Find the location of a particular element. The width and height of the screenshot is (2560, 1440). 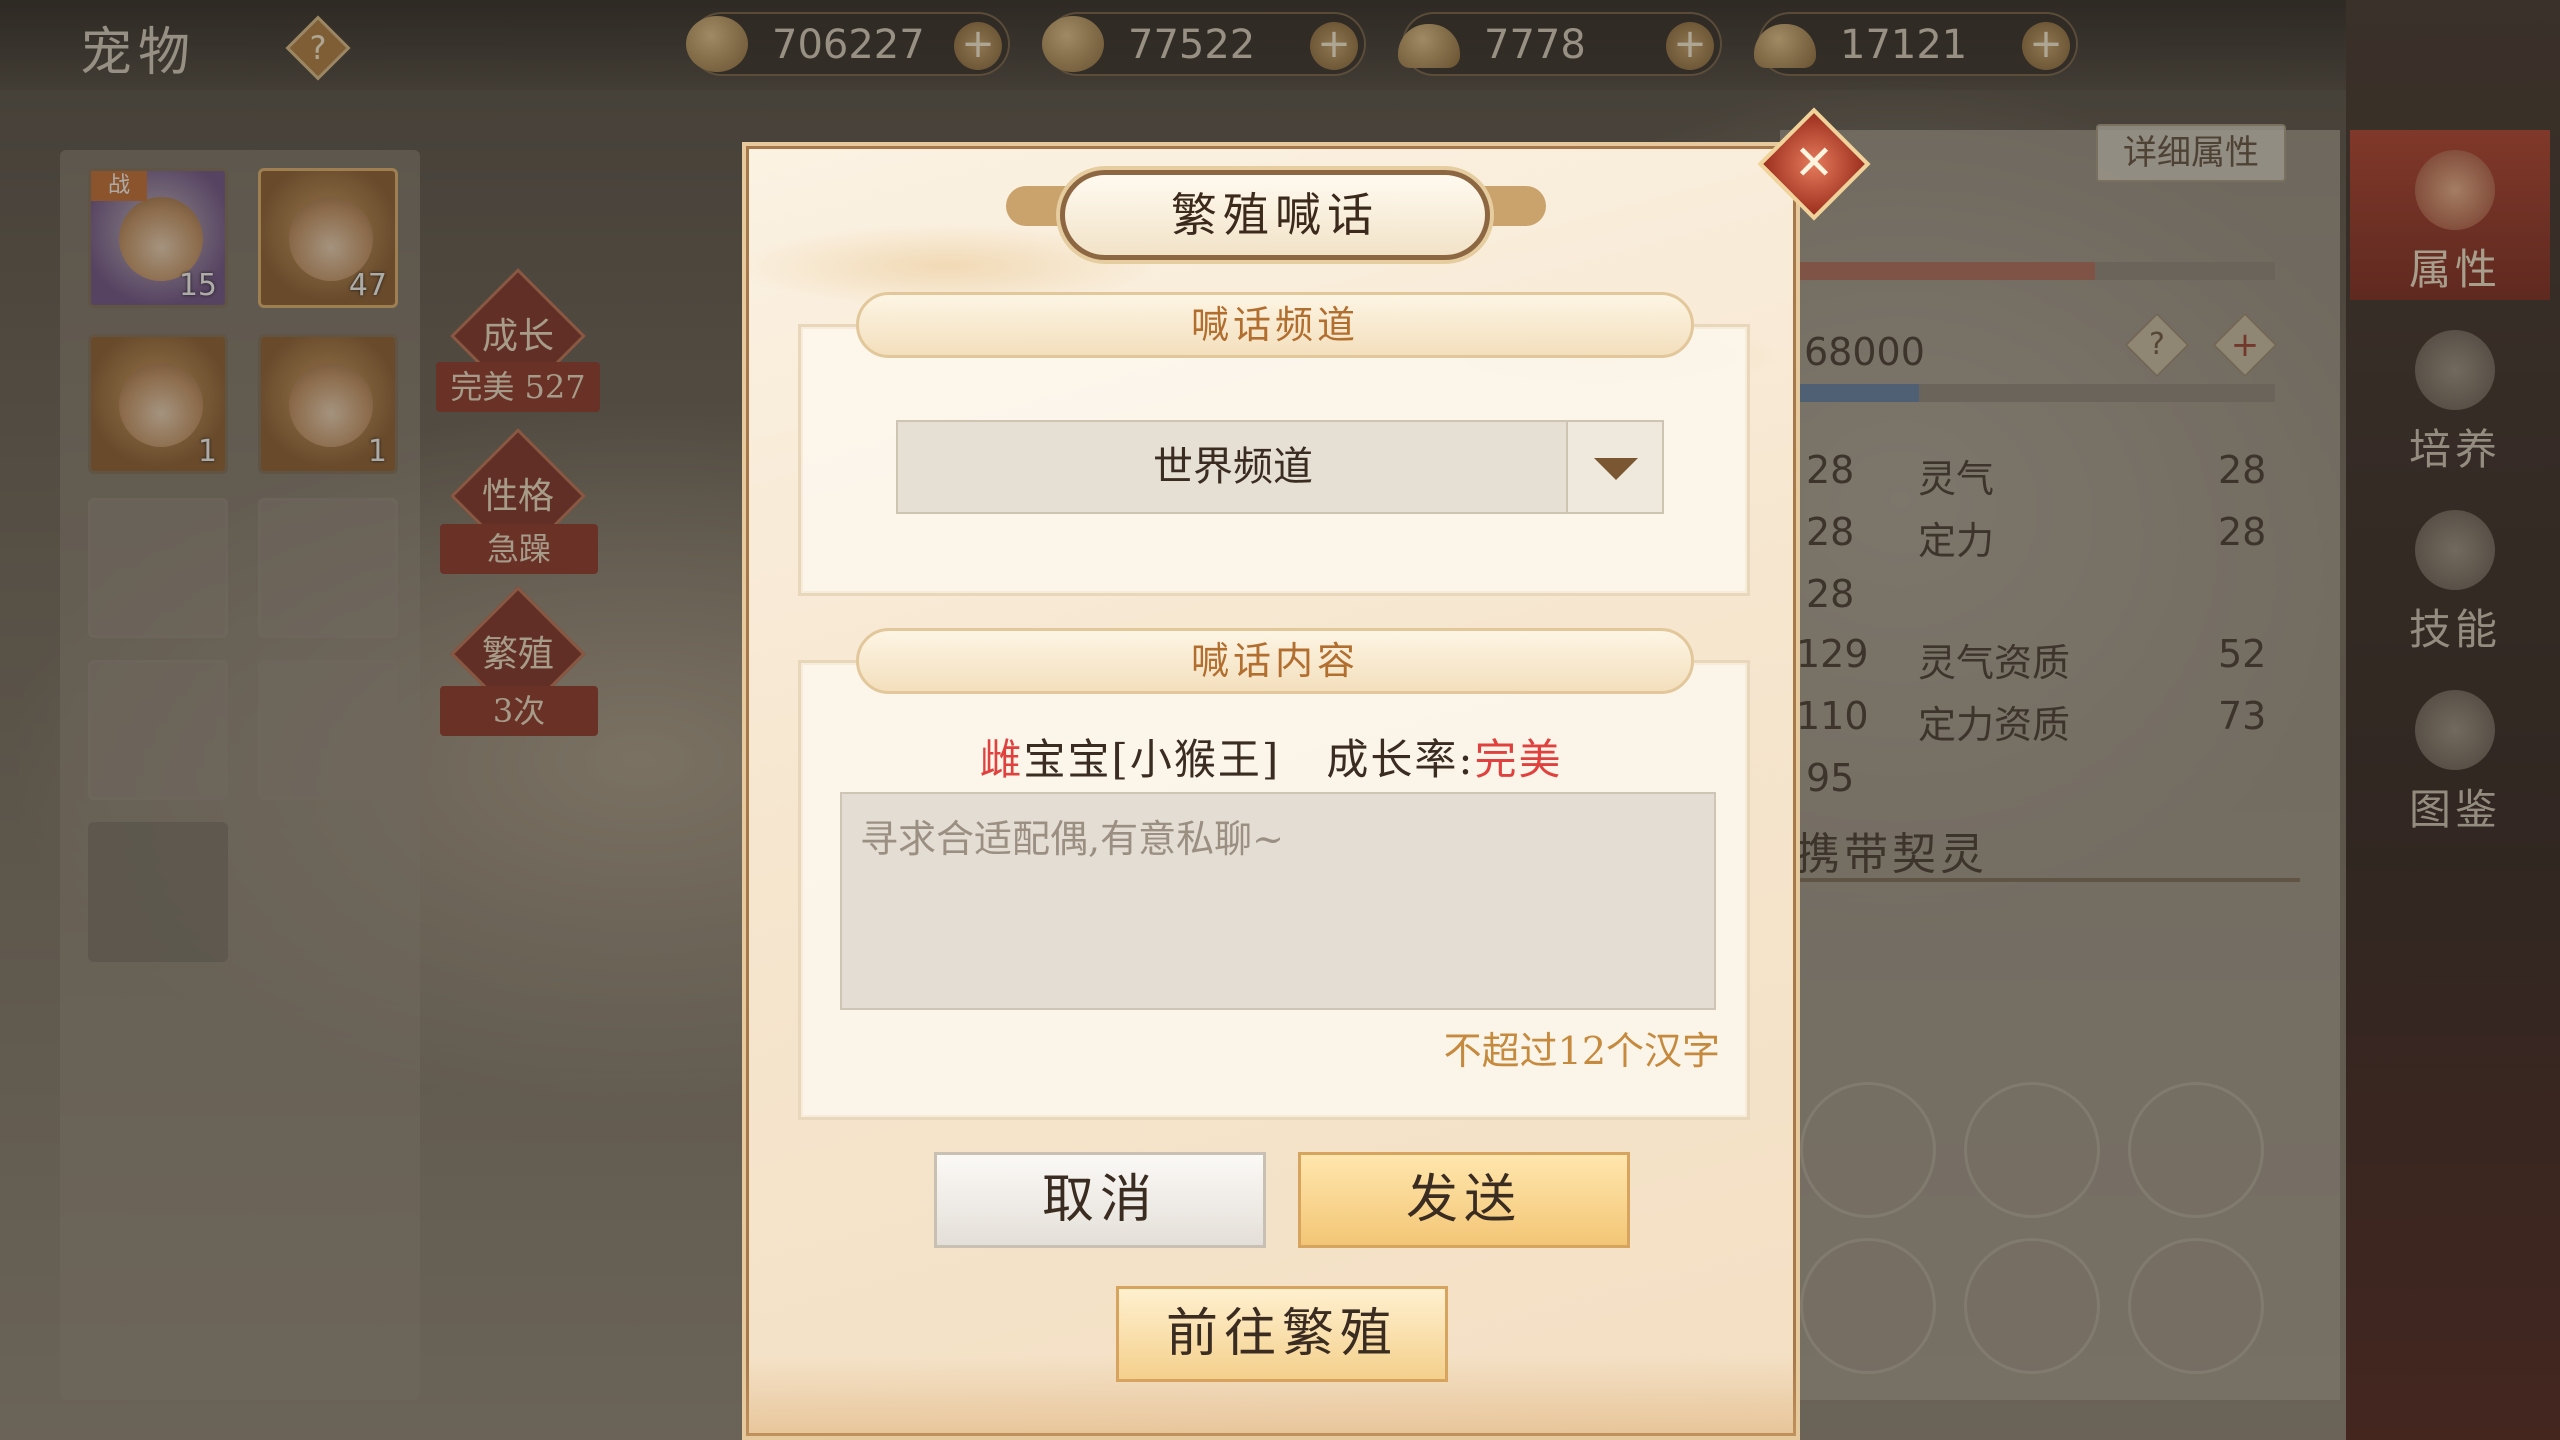

pet-shout-info: 雌宝宝[小猴王] 成长率:完美 is located at coordinates (1271, 756).